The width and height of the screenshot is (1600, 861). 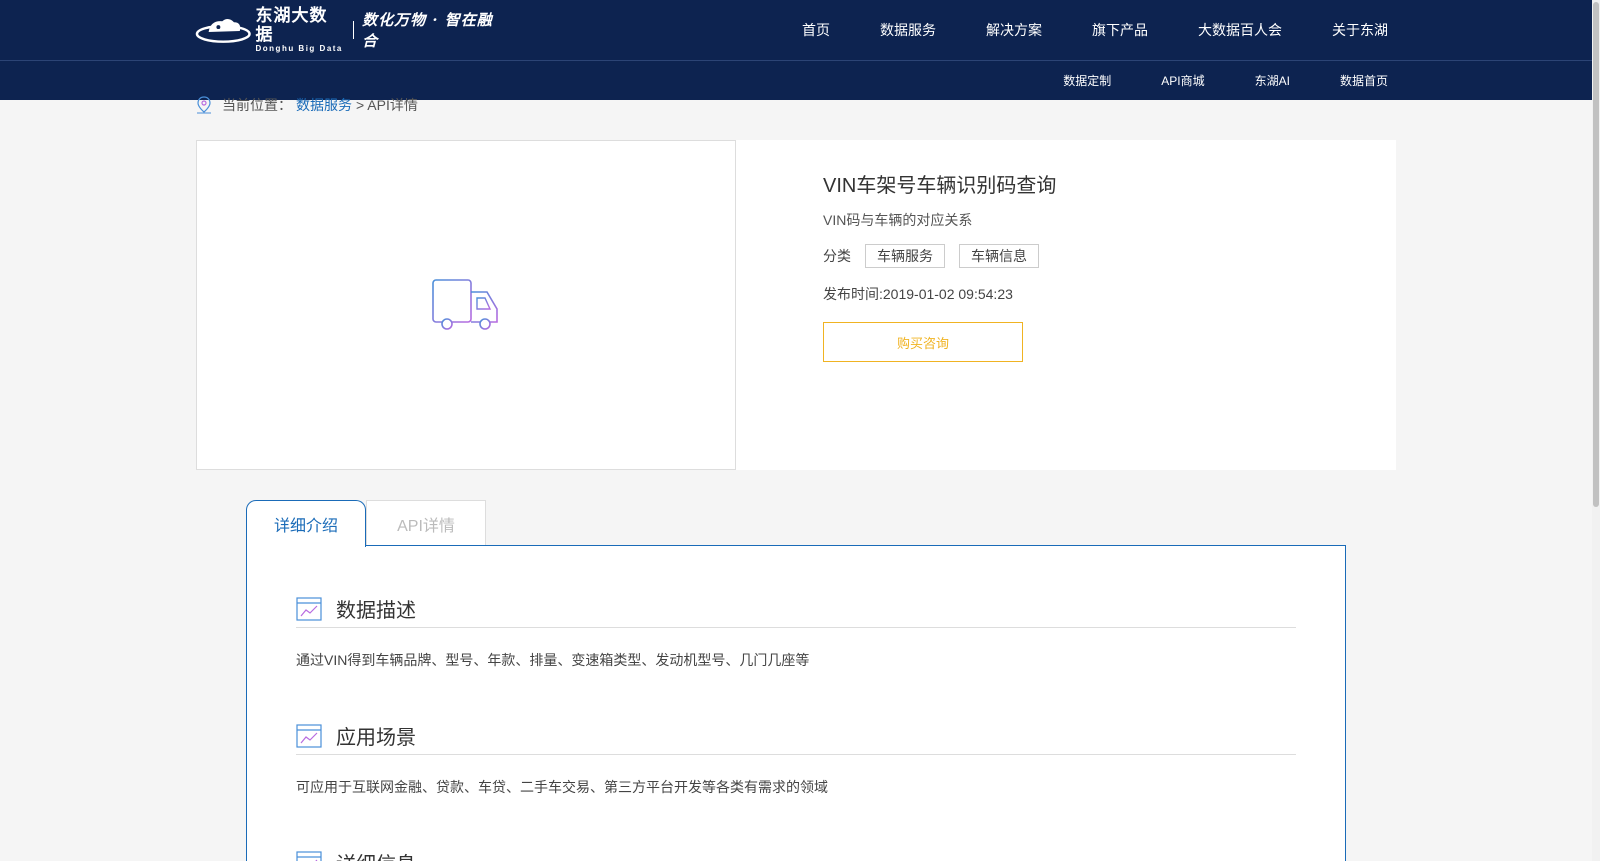 What do you see at coordinates (223, 31) in the screenshot?
I see `cloud-logo-icon` at bounding box center [223, 31].